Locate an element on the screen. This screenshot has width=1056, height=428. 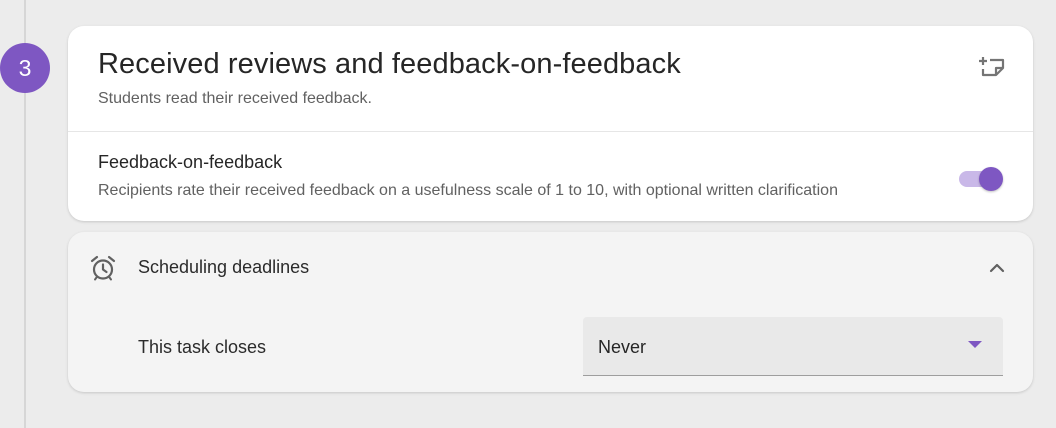
scheduling-title: Scheduling deadlines is located at coordinates (223, 267).